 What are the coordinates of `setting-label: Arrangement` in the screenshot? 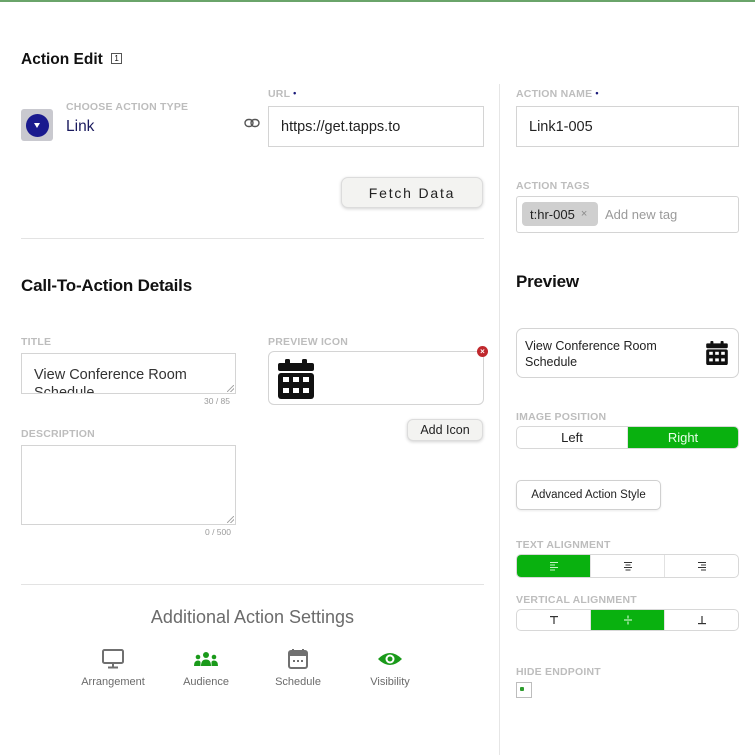 It's located at (113, 682).